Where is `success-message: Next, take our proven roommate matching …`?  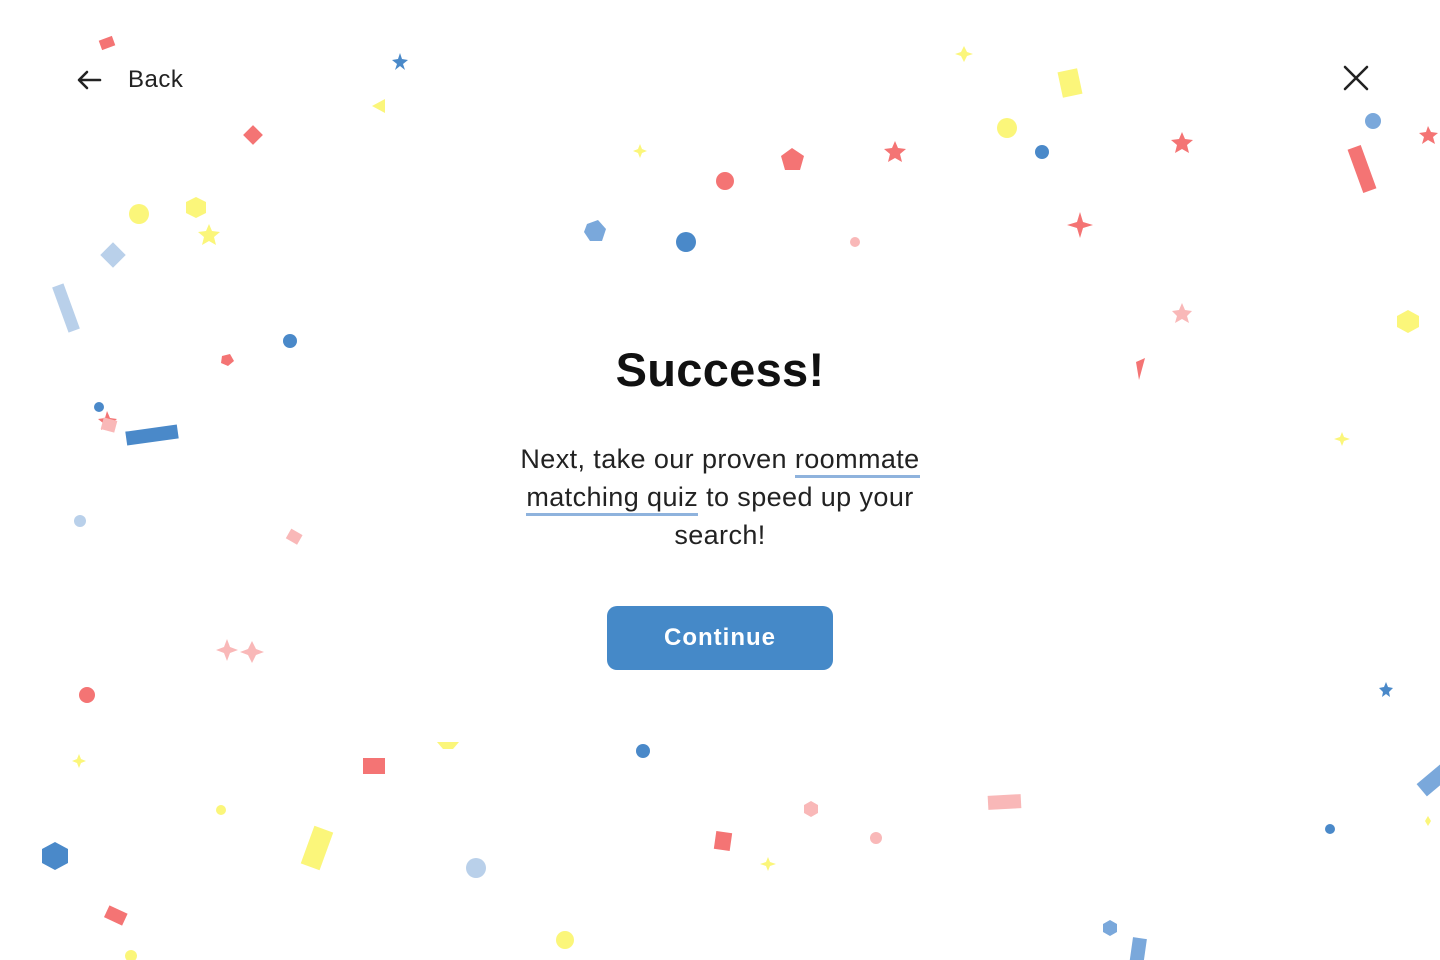
success-message: Next, take our proven roommate matching … is located at coordinates (720, 497).